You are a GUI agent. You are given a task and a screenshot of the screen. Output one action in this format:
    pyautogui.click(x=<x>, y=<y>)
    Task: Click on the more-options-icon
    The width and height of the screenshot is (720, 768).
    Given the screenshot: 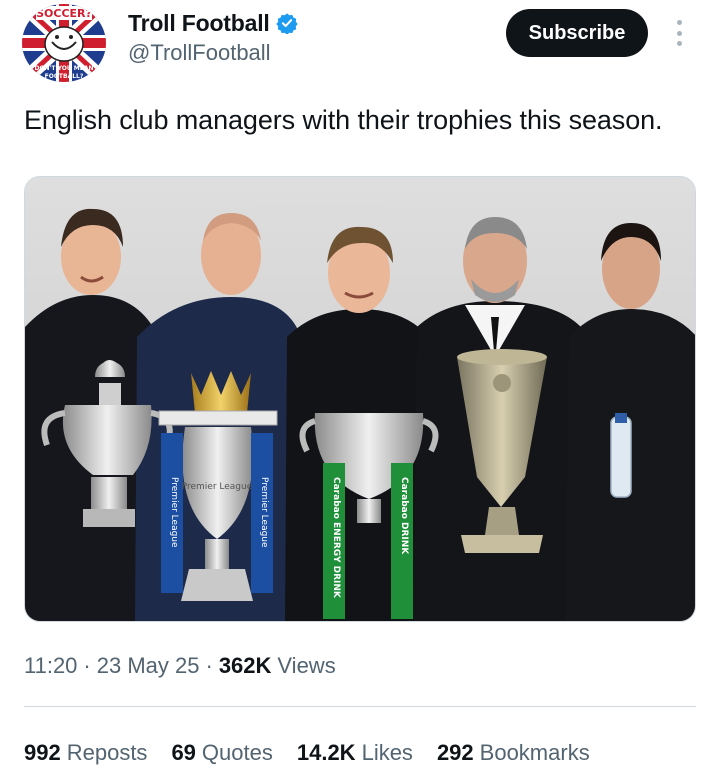 What is the action you would take?
    pyautogui.click(x=679, y=33)
    